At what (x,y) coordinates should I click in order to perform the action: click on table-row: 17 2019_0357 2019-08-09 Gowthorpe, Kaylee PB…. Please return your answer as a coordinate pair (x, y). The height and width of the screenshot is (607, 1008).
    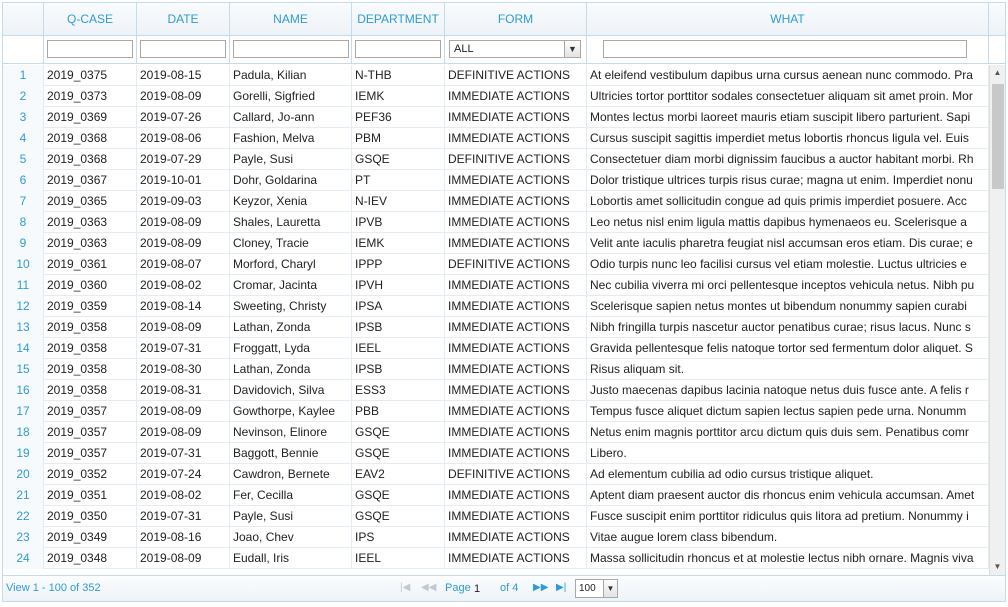
    Looking at the image, I should click on (496, 411).